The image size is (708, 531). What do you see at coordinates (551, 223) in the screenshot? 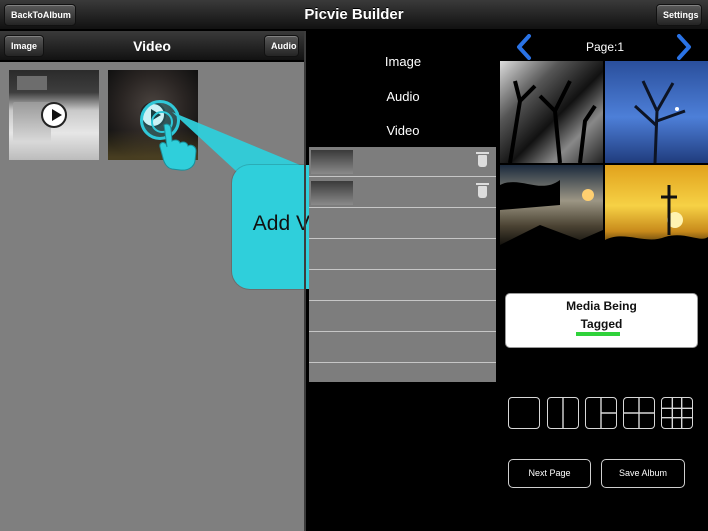
I see `sunset-photo-art` at bounding box center [551, 223].